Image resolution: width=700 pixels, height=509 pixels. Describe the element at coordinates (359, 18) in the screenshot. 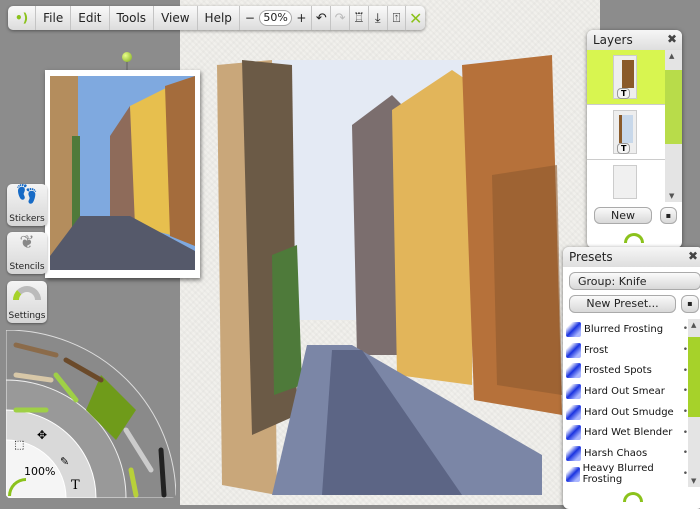

I see `easel-icon: ♖` at that location.